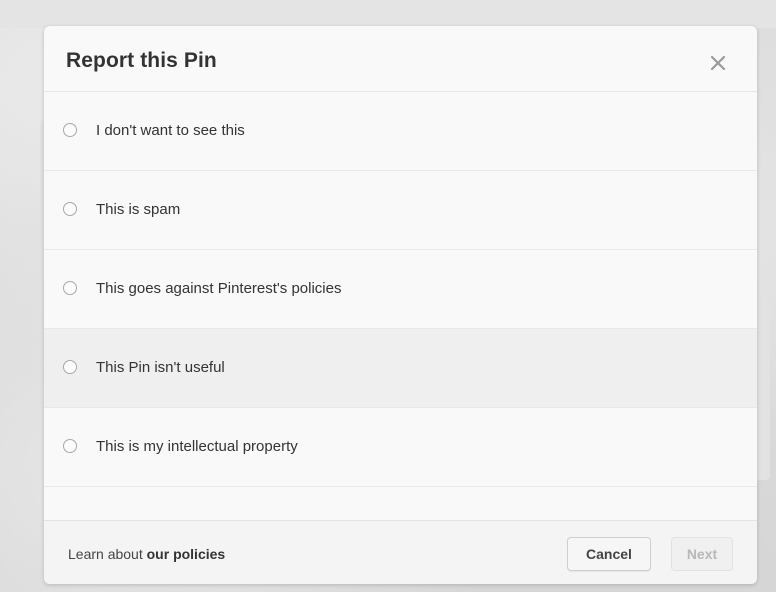  Describe the element at coordinates (219, 288) in the screenshot. I see `option-label: This goes against Pinterest's policies` at that location.